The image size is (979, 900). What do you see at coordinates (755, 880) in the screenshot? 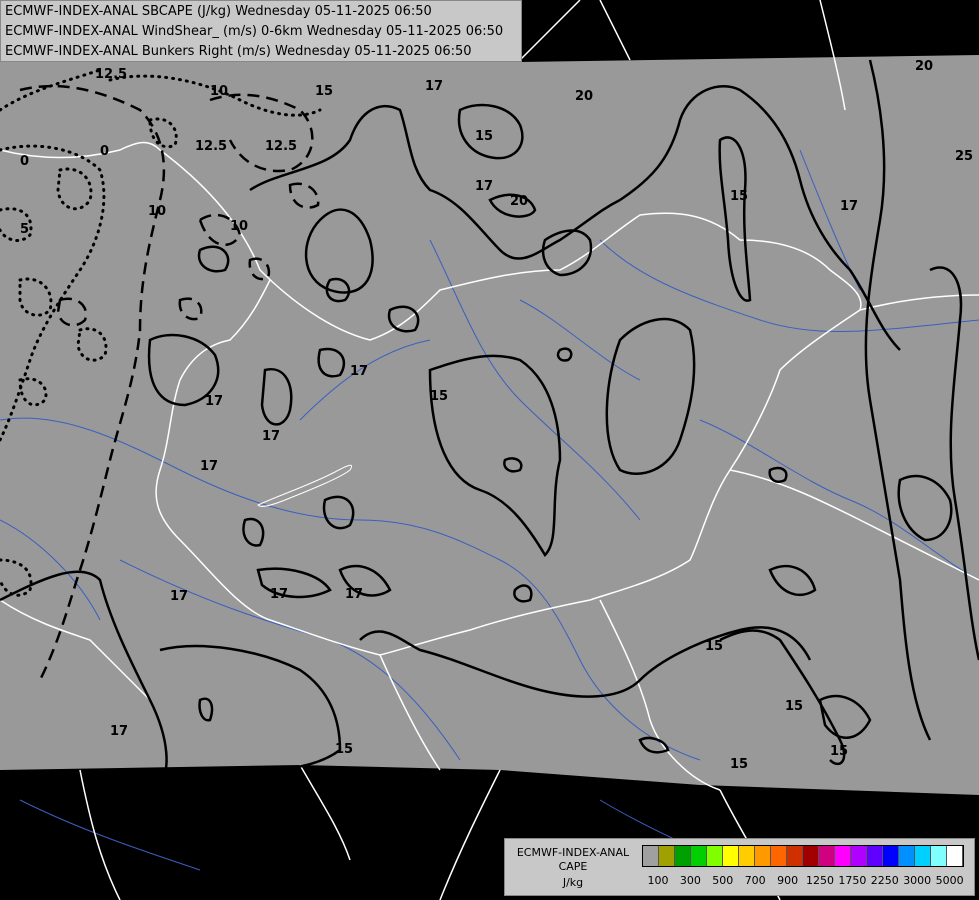
I see `legend-tick-label: 700` at bounding box center [755, 880].